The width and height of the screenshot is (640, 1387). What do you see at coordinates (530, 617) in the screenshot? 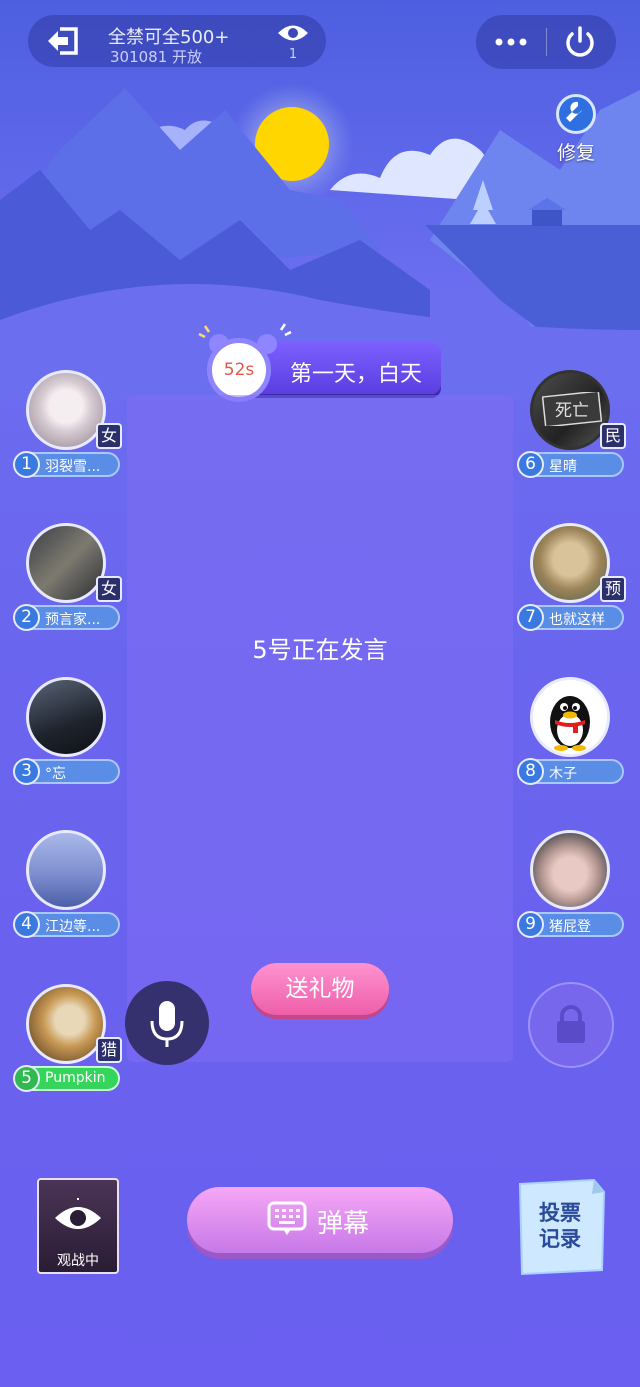
I see `seat-number: 7` at bounding box center [530, 617].